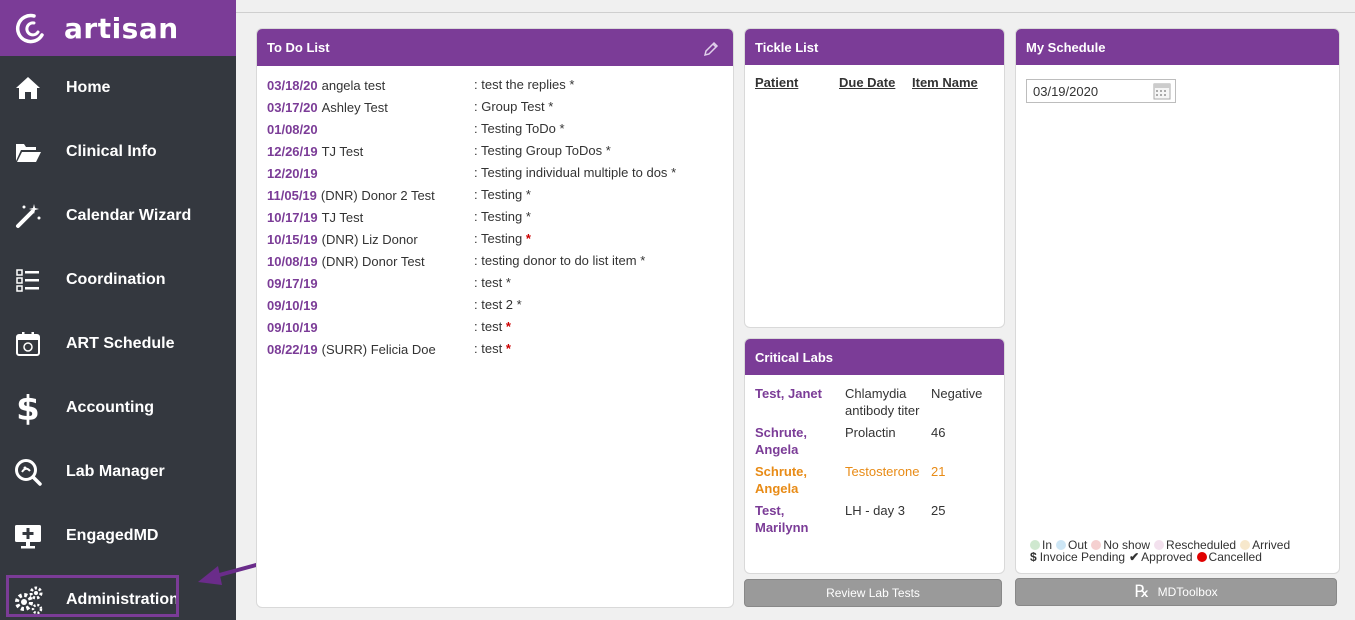 The height and width of the screenshot is (620, 1355). I want to click on artisan-logo-icon, so click(29, 28).